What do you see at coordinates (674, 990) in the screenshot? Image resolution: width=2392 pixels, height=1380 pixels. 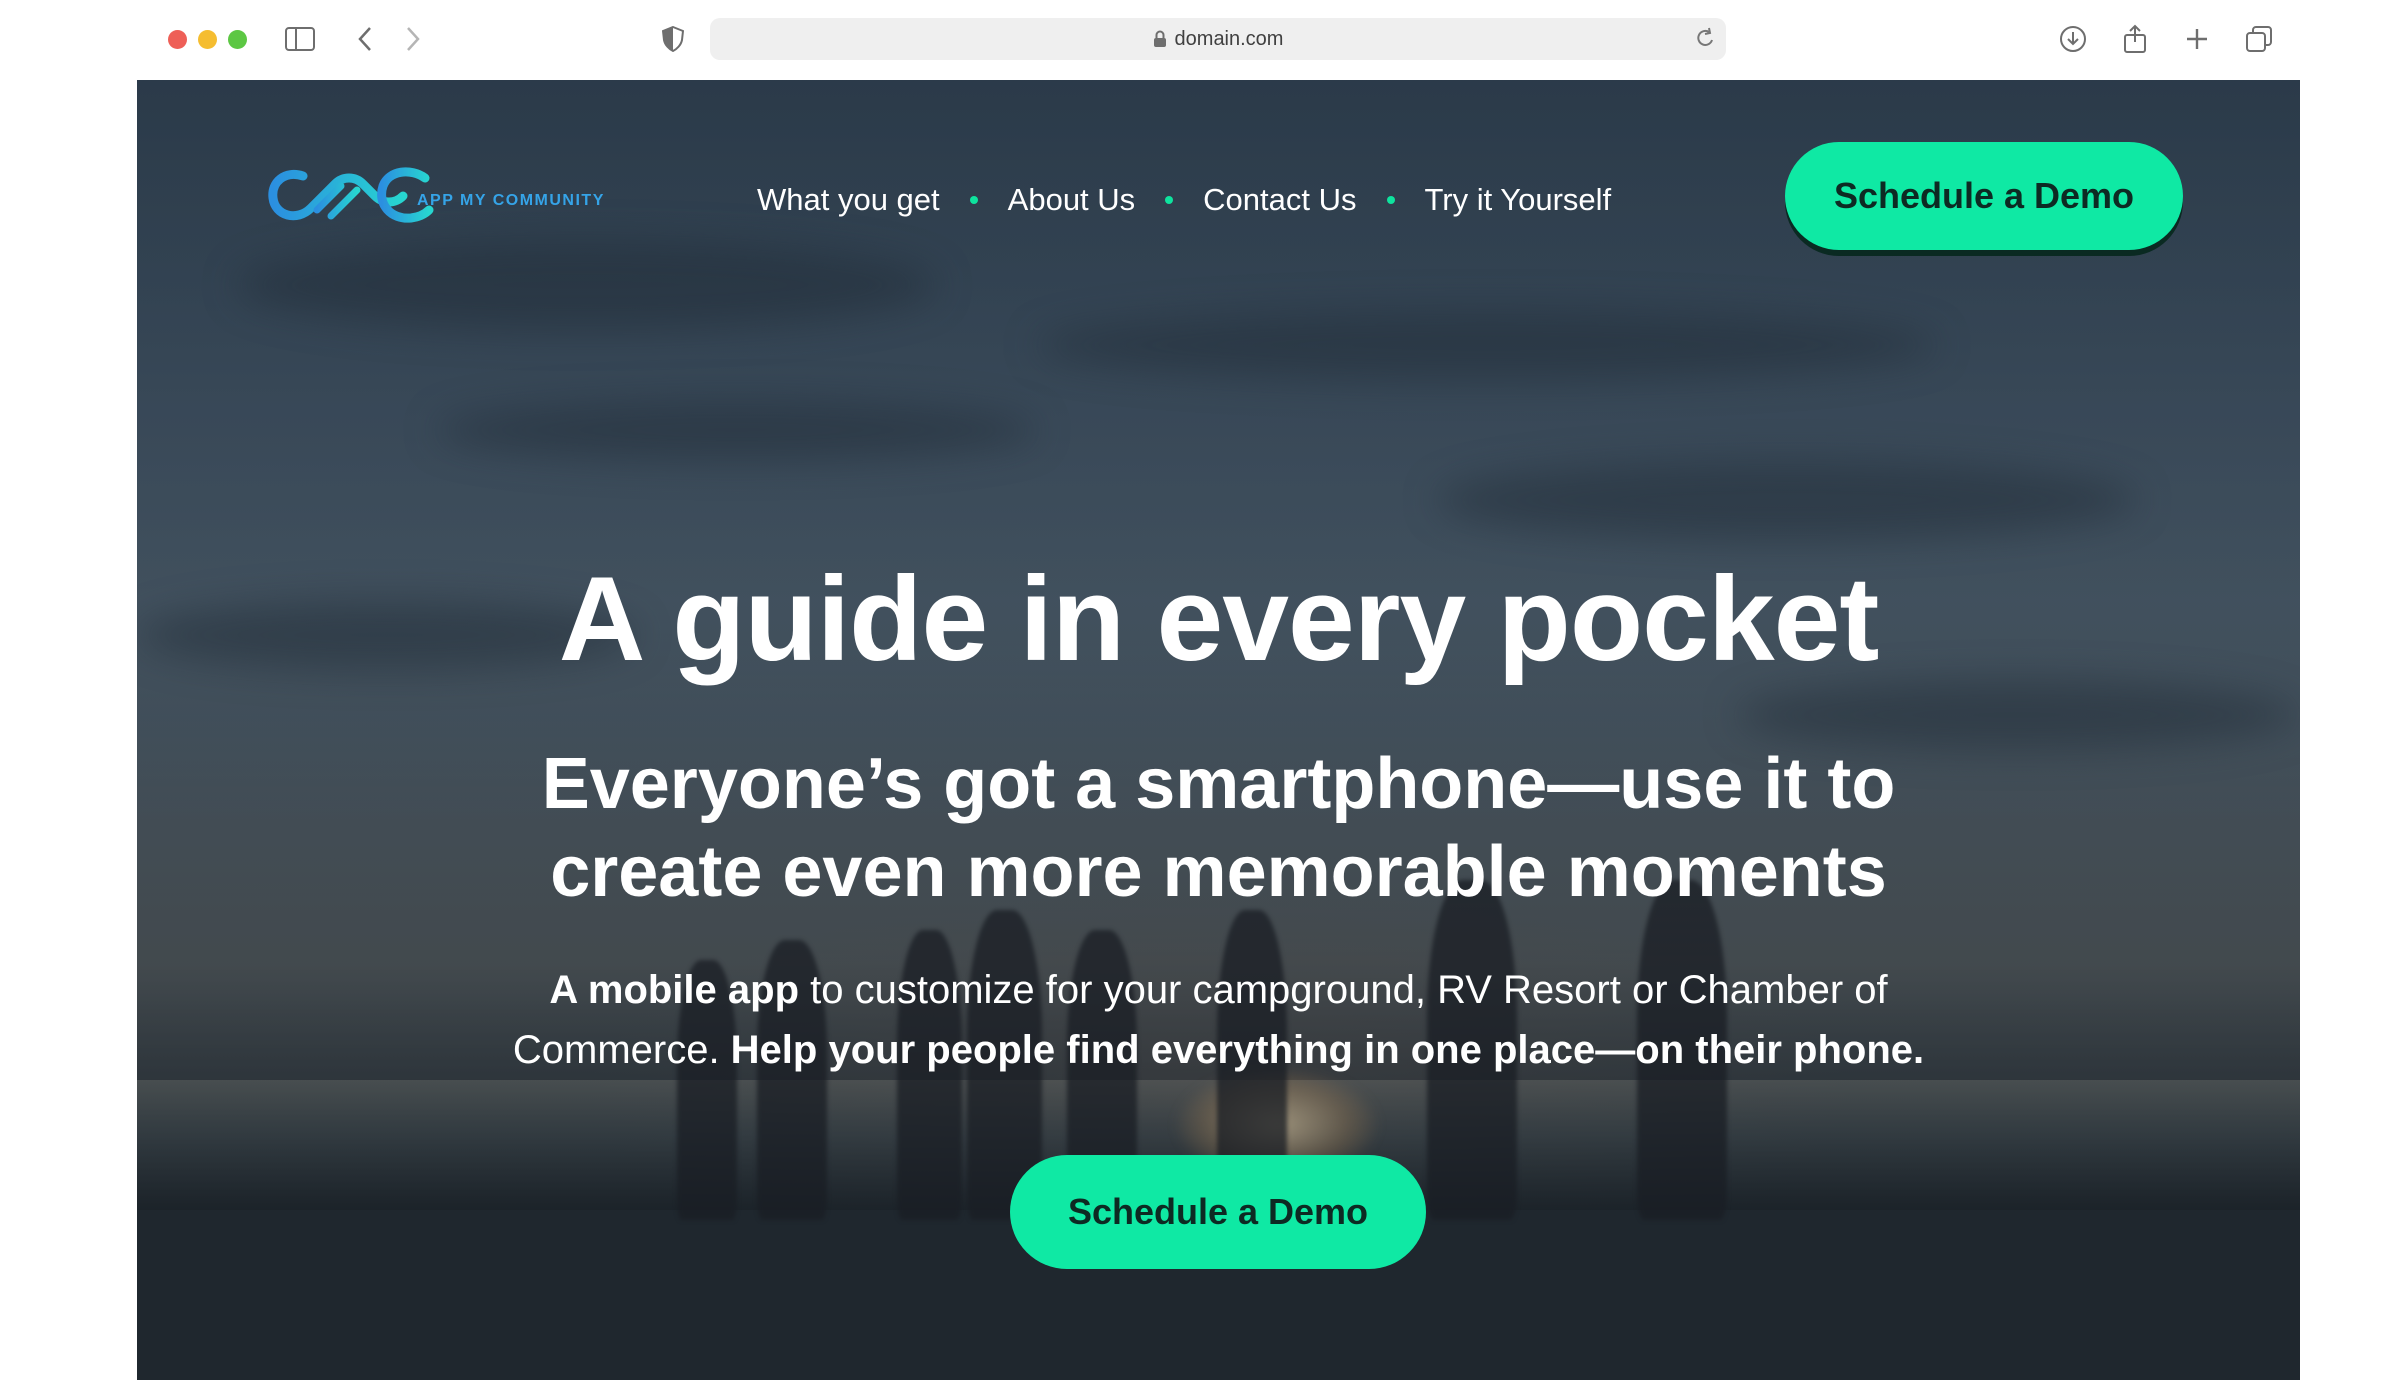 I see `hero-desc-highlight: A mobile app` at bounding box center [674, 990].